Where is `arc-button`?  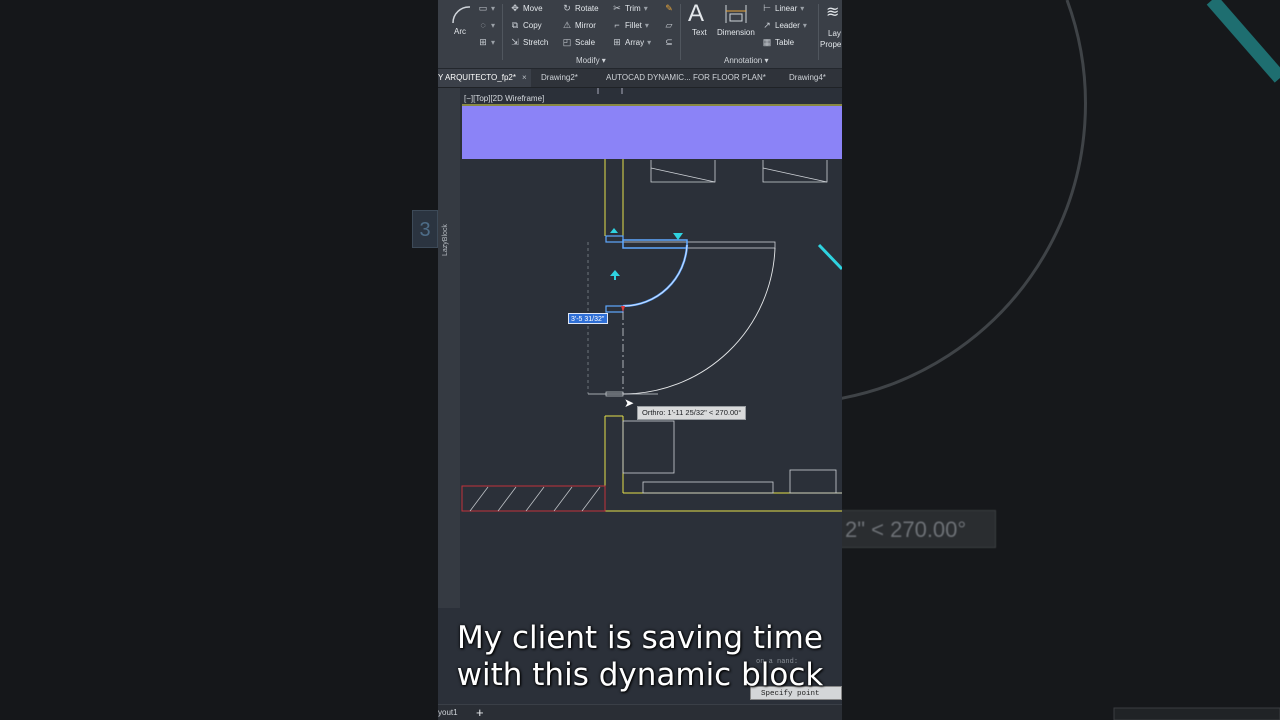
arc-button is located at coordinates (461, 14).